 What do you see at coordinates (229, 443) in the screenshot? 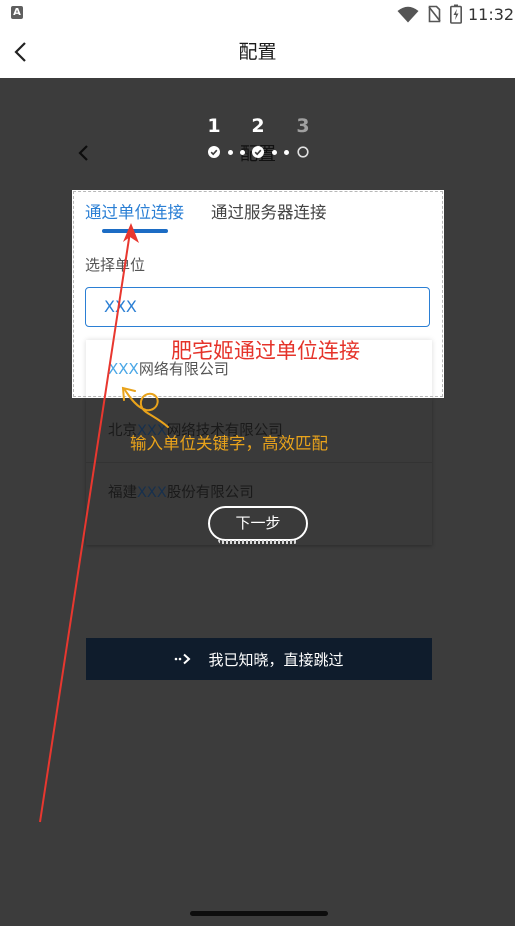
I see `yellow-annotation-text: 输入单位关键字，高效匹配` at bounding box center [229, 443].